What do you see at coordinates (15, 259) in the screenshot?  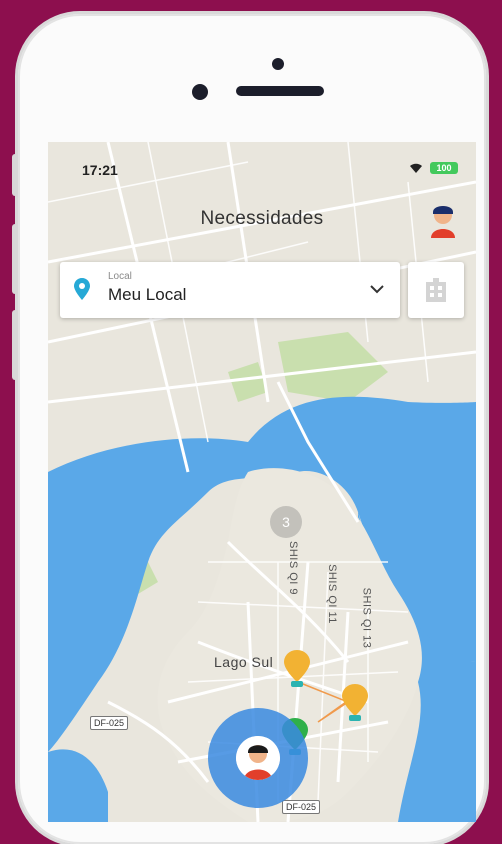 I see `volume-up-button` at bounding box center [15, 259].